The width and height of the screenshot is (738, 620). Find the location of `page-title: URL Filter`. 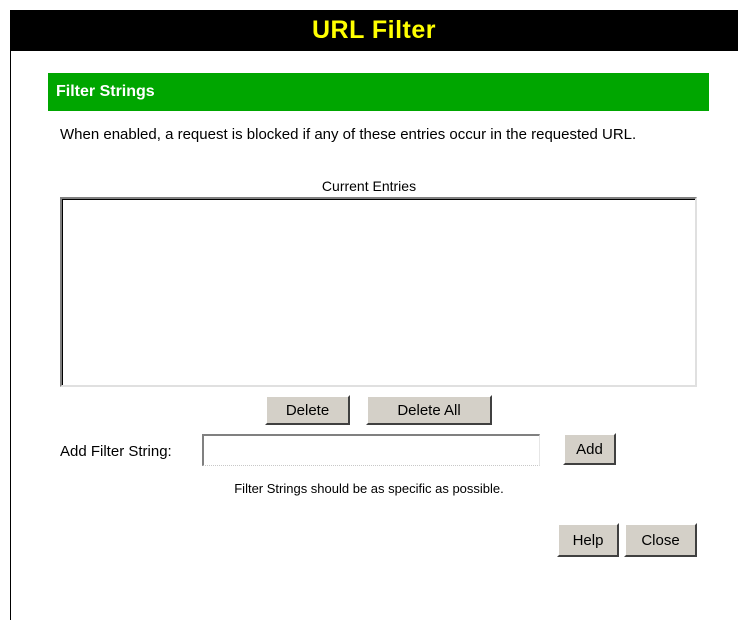

page-title: URL Filter is located at coordinates (374, 30).